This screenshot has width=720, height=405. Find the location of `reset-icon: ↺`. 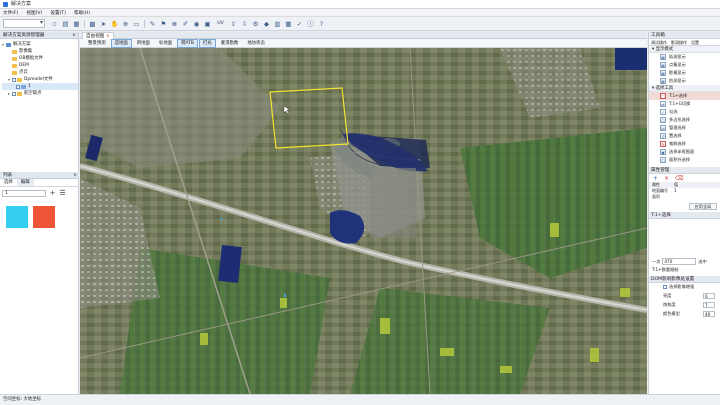

reset-icon: ↺ is located at coordinates (663, 136).